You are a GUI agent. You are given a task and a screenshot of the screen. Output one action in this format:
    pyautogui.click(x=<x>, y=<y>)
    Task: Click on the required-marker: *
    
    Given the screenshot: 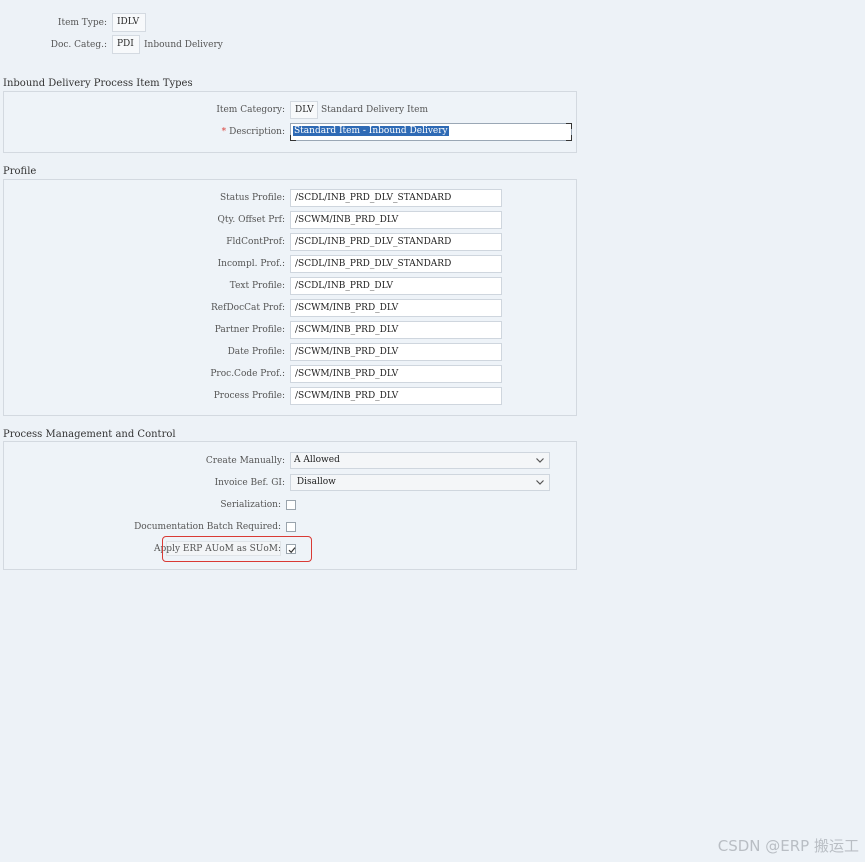 What is the action you would take?
    pyautogui.click(x=224, y=132)
    